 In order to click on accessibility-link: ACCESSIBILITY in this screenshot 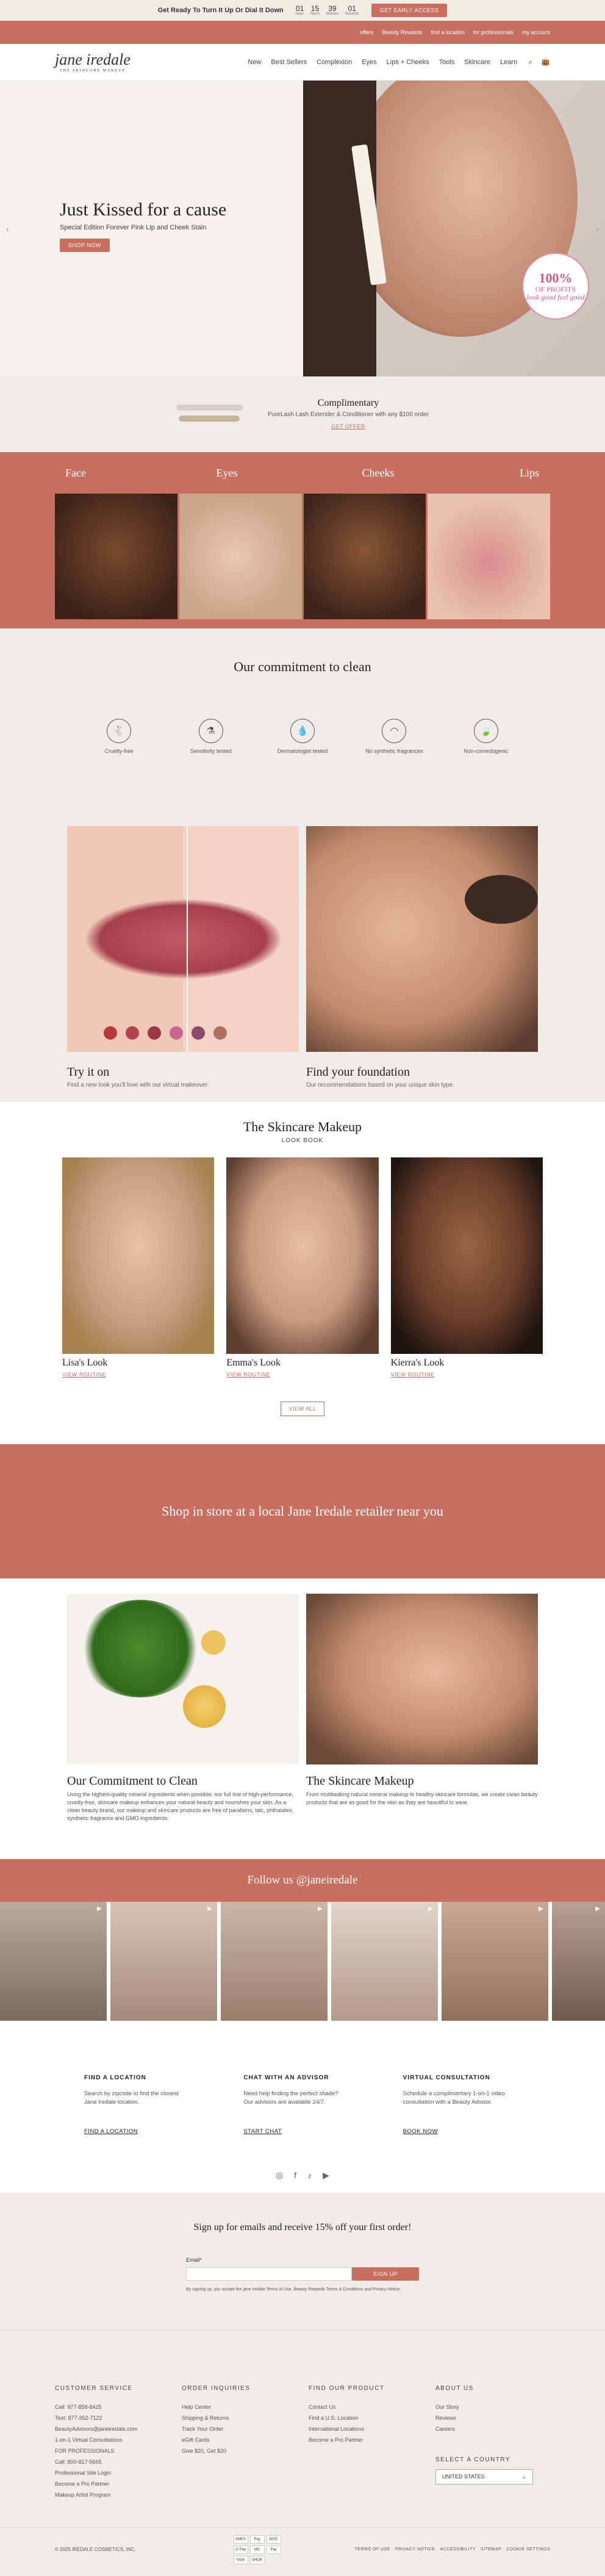, I will do `click(458, 2549)`.